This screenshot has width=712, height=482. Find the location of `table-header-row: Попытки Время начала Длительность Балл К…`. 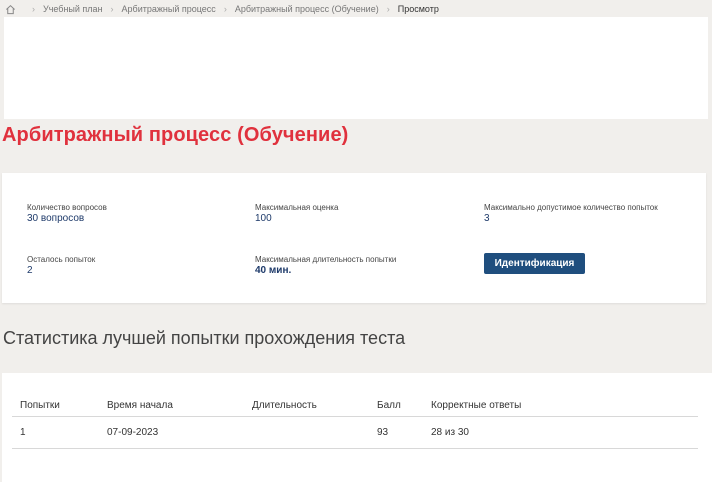

table-header-row: Попытки Время начала Длительность Балл К… is located at coordinates (355, 406).